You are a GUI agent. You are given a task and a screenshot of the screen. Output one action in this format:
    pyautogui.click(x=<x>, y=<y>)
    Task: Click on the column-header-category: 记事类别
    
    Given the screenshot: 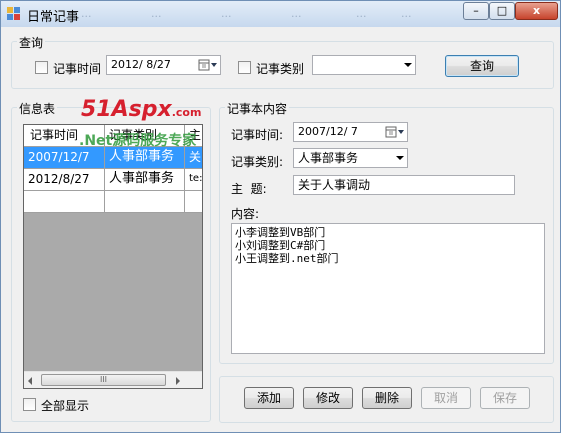 What is the action you would take?
    pyautogui.click(x=145, y=136)
    